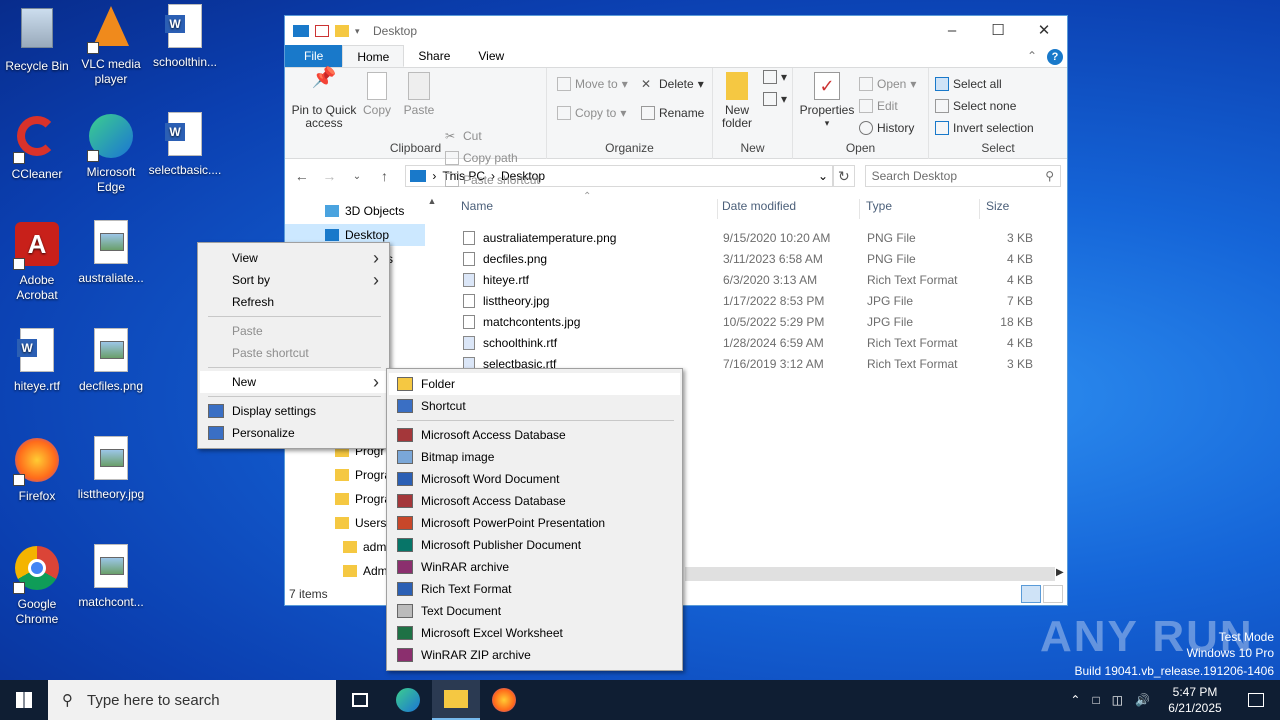 The height and width of the screenshot is (720, 1280). What do you see at coordinates (385, 176) in the screenshot?
I see `up-button: ↑` at bounding box center [385, 176].